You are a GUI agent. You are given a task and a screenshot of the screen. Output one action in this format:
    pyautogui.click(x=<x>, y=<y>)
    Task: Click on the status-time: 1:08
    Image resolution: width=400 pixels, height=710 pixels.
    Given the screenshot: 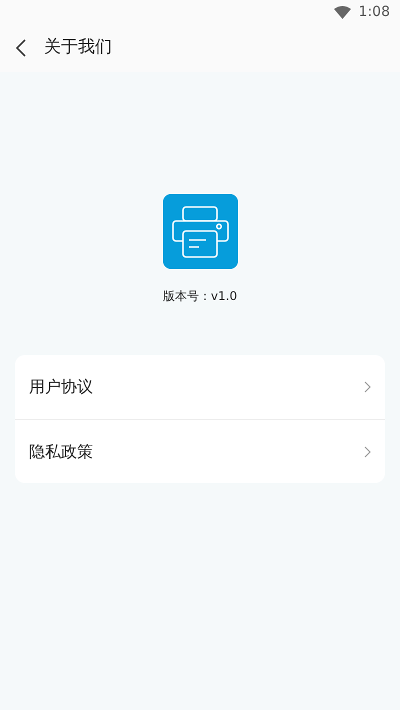 What is the action you would take?
    pyautogui.click(x=374, y=12)
    